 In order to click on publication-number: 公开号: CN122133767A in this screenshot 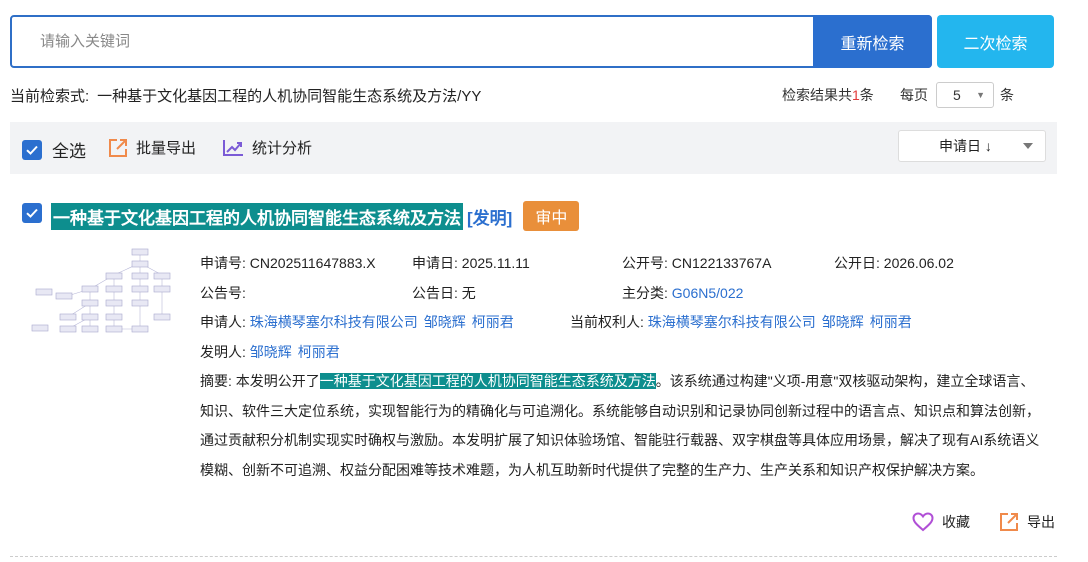, I will do `click(696, 263)`.